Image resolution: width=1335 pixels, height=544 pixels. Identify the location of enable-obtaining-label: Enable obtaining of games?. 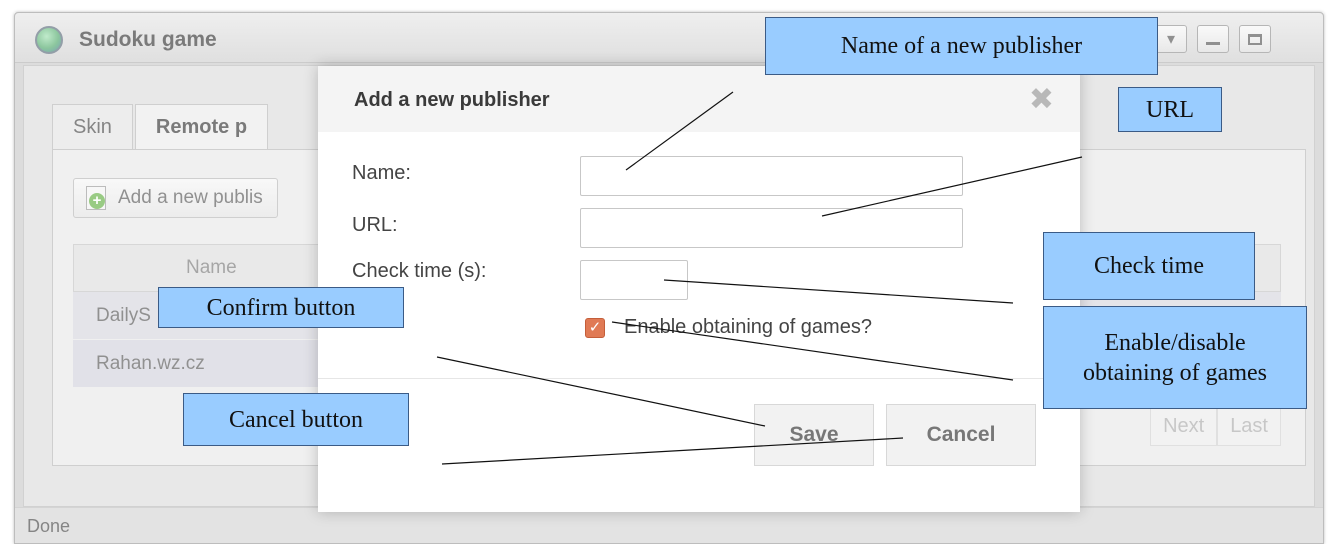
(748, 327).